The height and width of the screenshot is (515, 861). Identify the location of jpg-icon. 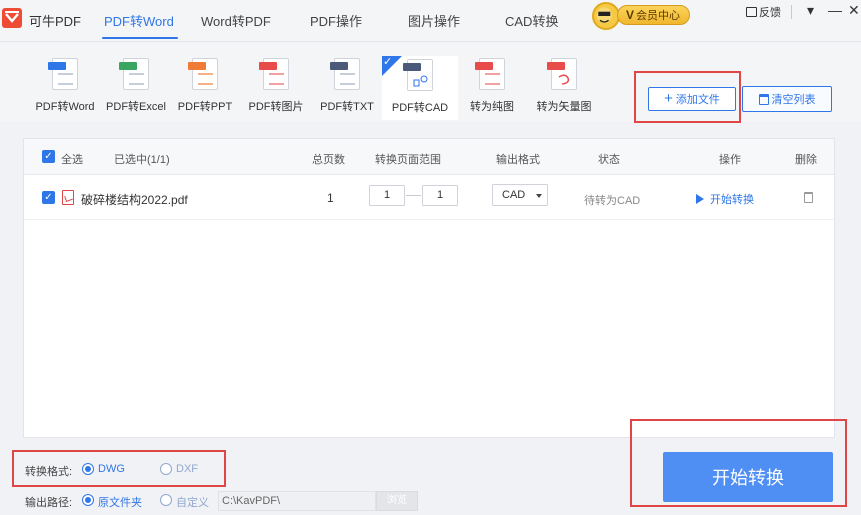
(274, 74).